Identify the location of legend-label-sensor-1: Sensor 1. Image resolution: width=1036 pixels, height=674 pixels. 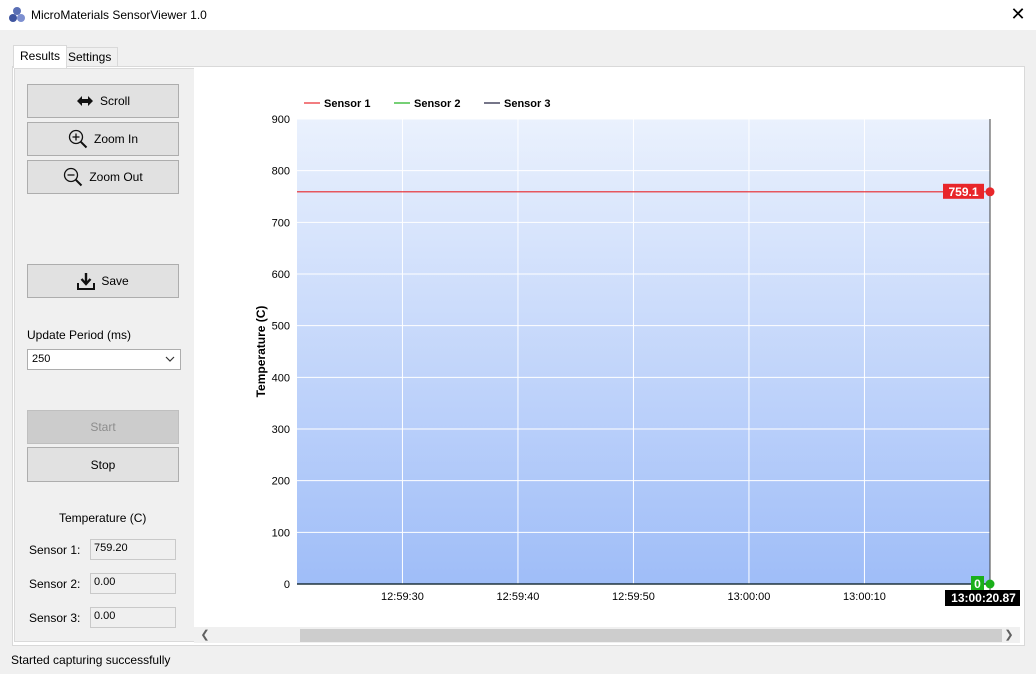
(347, 104).